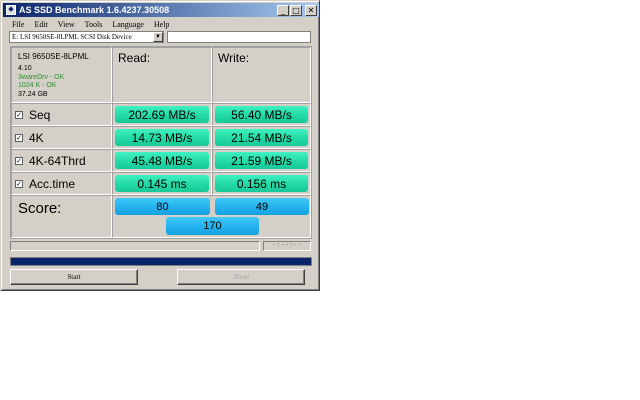 This screenshot has width=640, height=400. I want to click on seq-read-cell: 202.69 MB/s, so click(162, 114).